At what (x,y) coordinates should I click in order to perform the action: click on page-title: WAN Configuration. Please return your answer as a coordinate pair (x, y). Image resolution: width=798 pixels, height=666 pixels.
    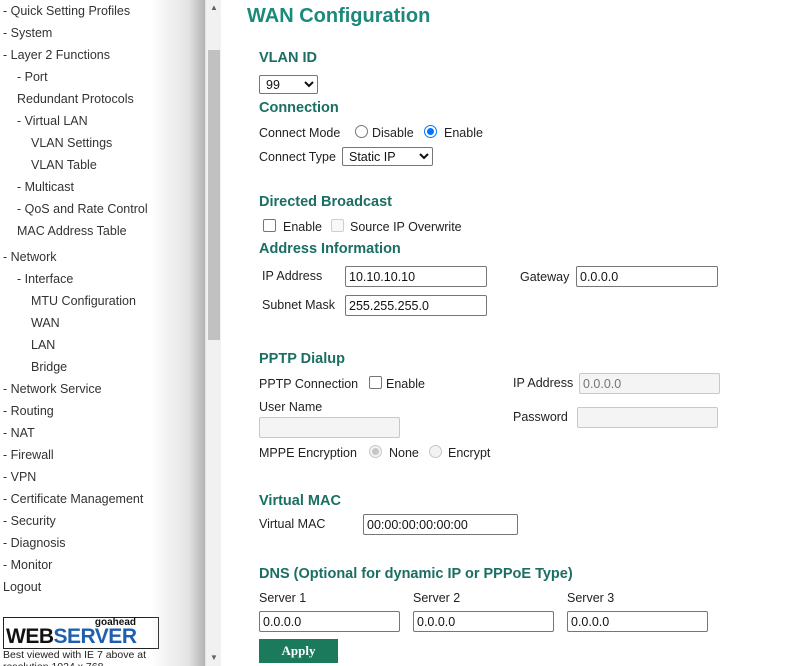
    Looking at the image, I should click on (339, 16).